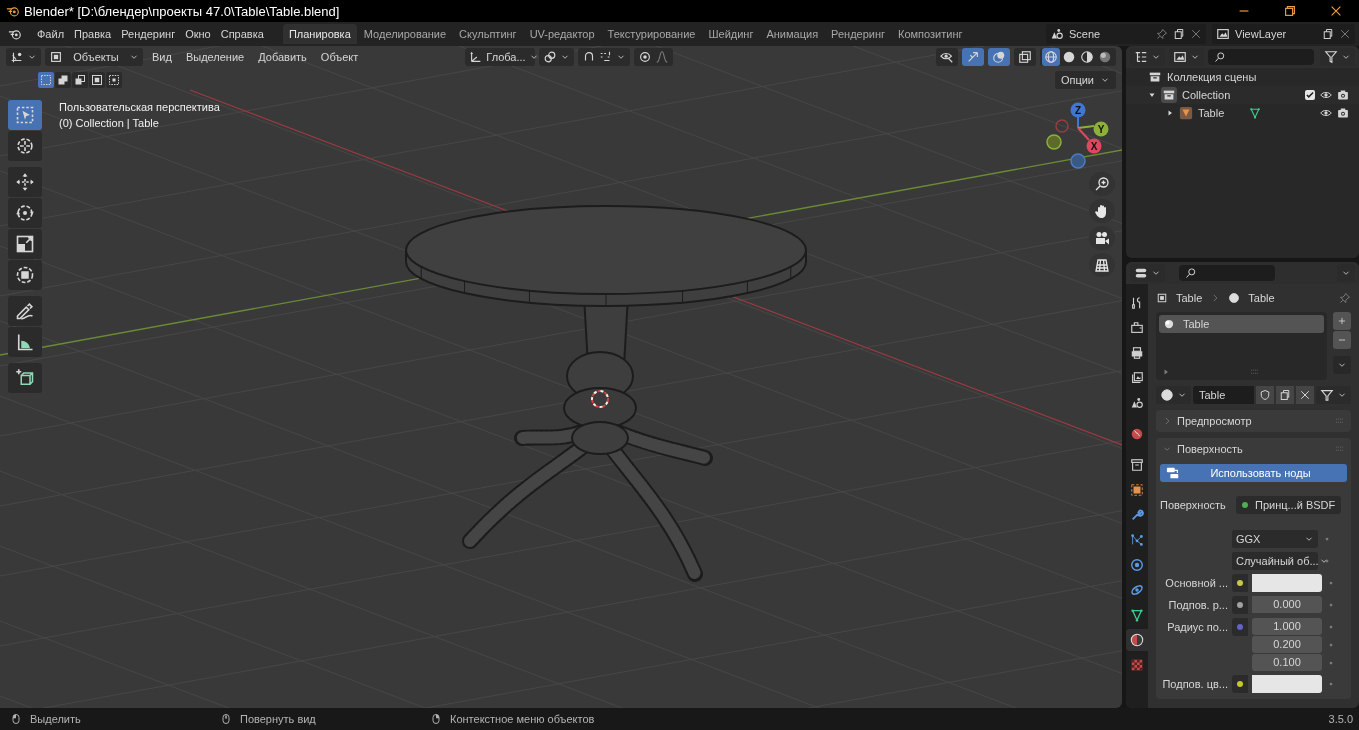 Image resolution: width=1359 pixels, height=730 pixels. What do you see at coordinates (25, 244) in the screenshot?
I see `scale-tool-button` at bounding box center [25, 244].